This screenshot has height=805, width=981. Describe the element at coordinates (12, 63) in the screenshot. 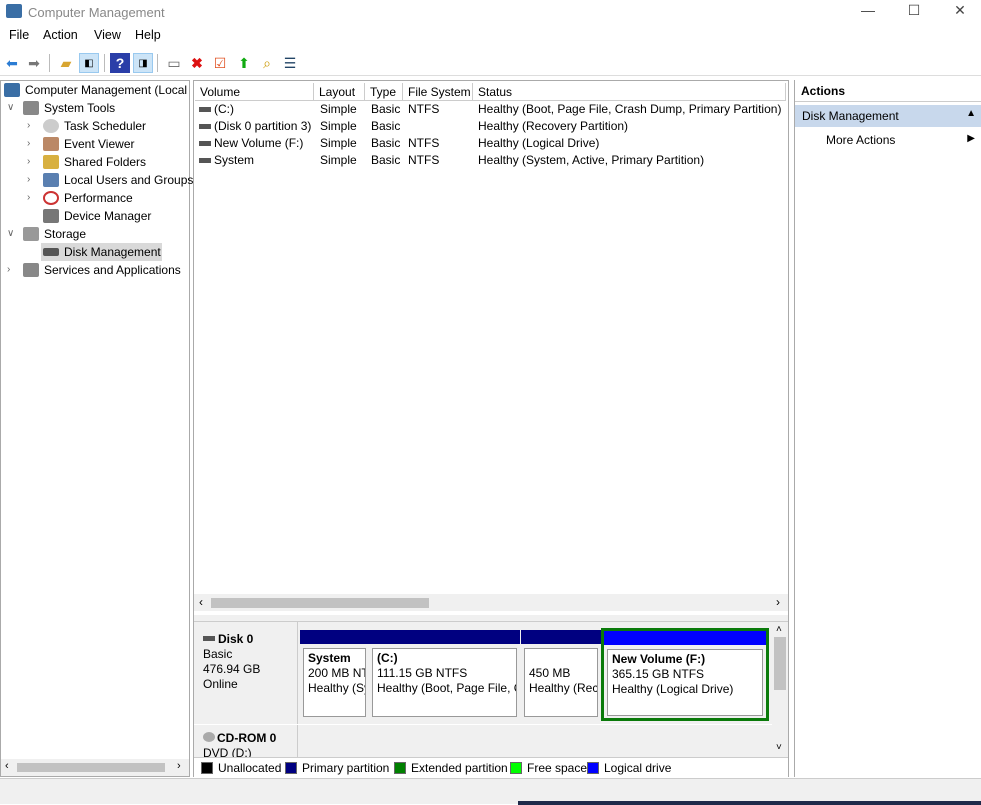

I see `back-icon: ⬅` at that location.